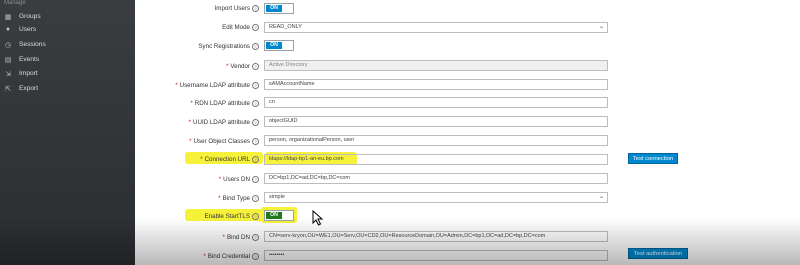  What do you see at coordinates (240, 27) in the screenshot?
I see `edit-mode-label: Edit Mode?` at bounding box center [240, 27].